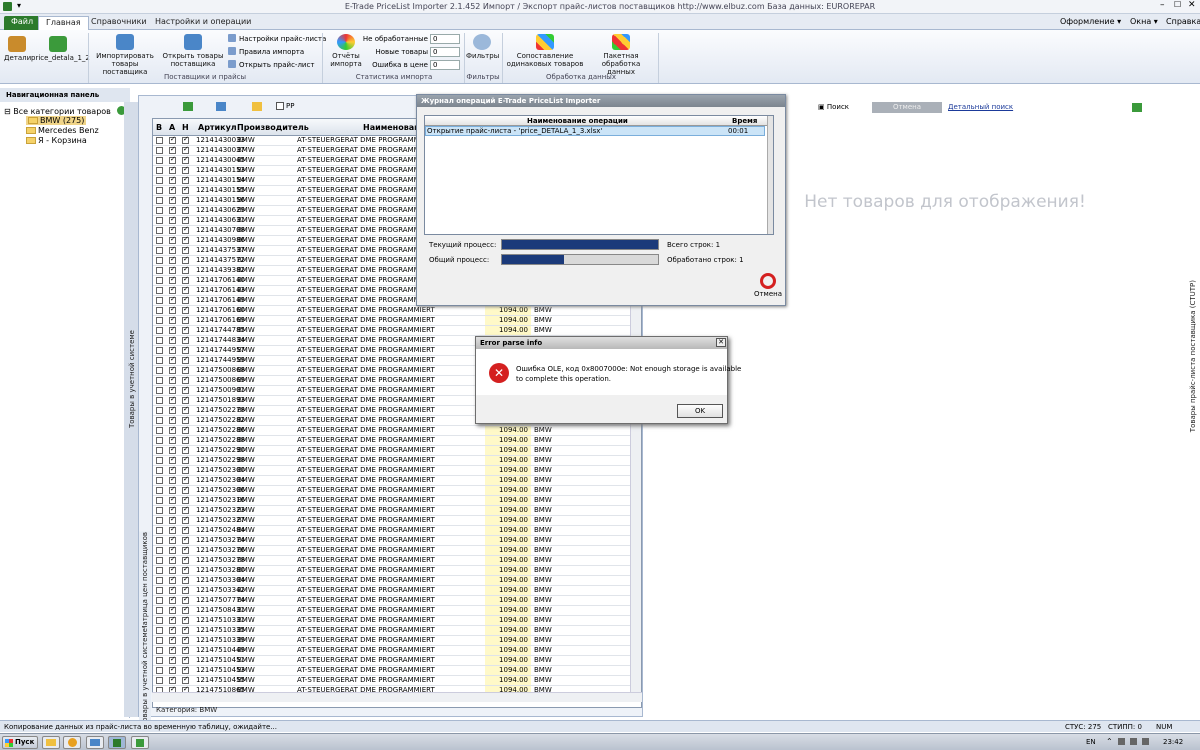 Image resolution: width=1200 pixels, height=750 pixels. Describe the element at coordinates (7, 6) in the screenshot. I see `app-icon` at that location.